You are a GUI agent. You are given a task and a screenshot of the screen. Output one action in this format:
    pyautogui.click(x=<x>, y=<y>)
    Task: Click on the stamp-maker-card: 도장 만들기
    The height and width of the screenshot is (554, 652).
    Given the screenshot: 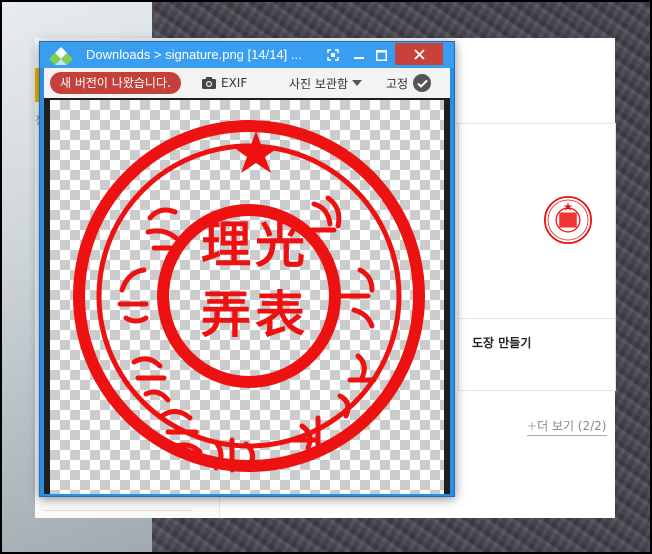 What is the action you would take?
    pyautogui.click(x=537, y=257)
    